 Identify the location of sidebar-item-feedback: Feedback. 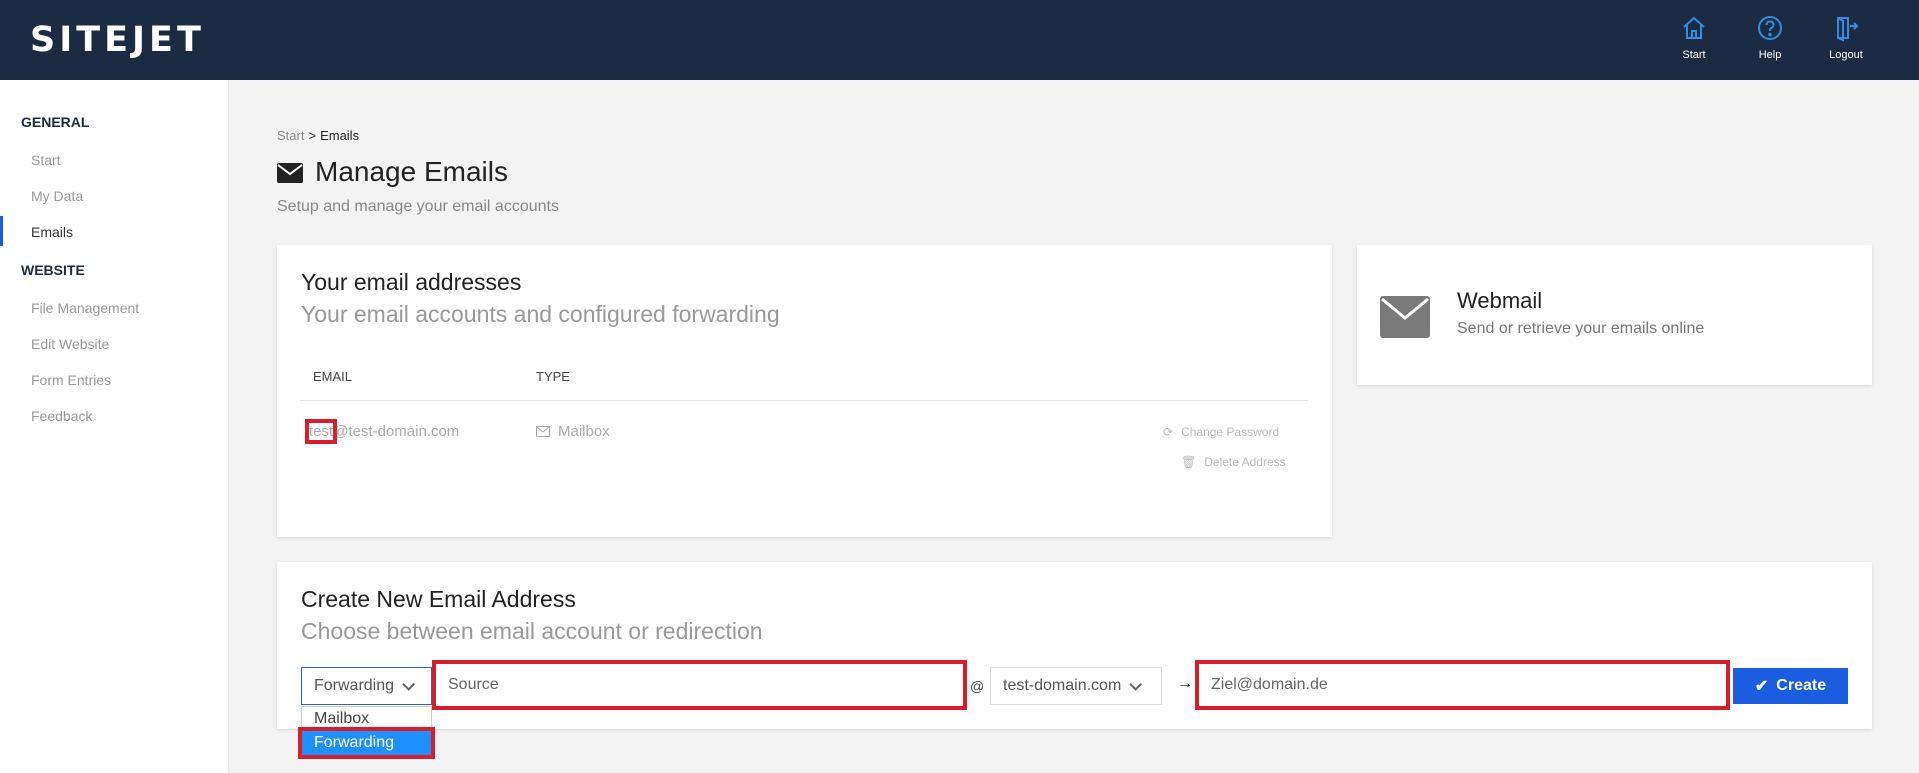
(61, 416).